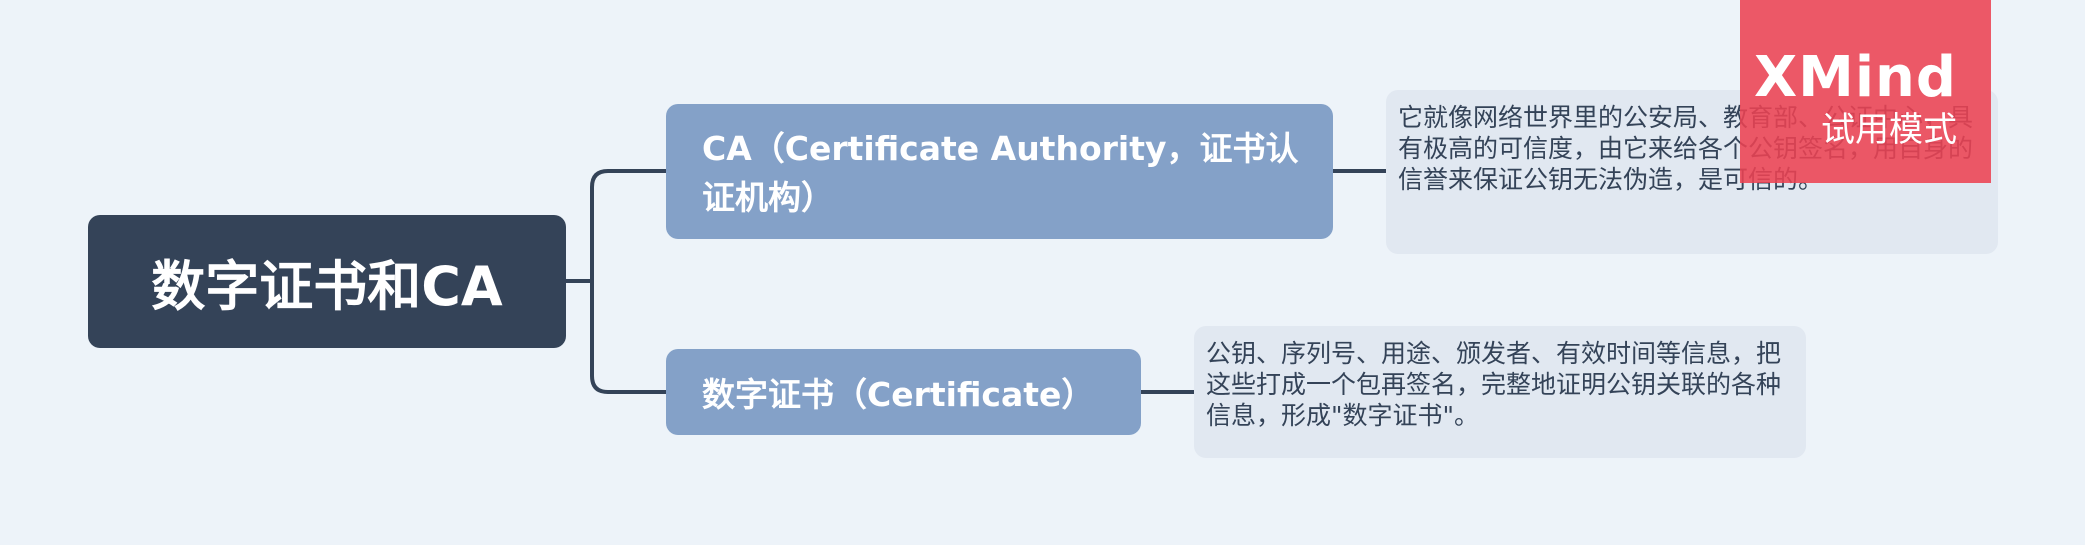 This screenshot has height=545, width=2085. I want to click on xmind-logo: XMind, so click(1855, 77).